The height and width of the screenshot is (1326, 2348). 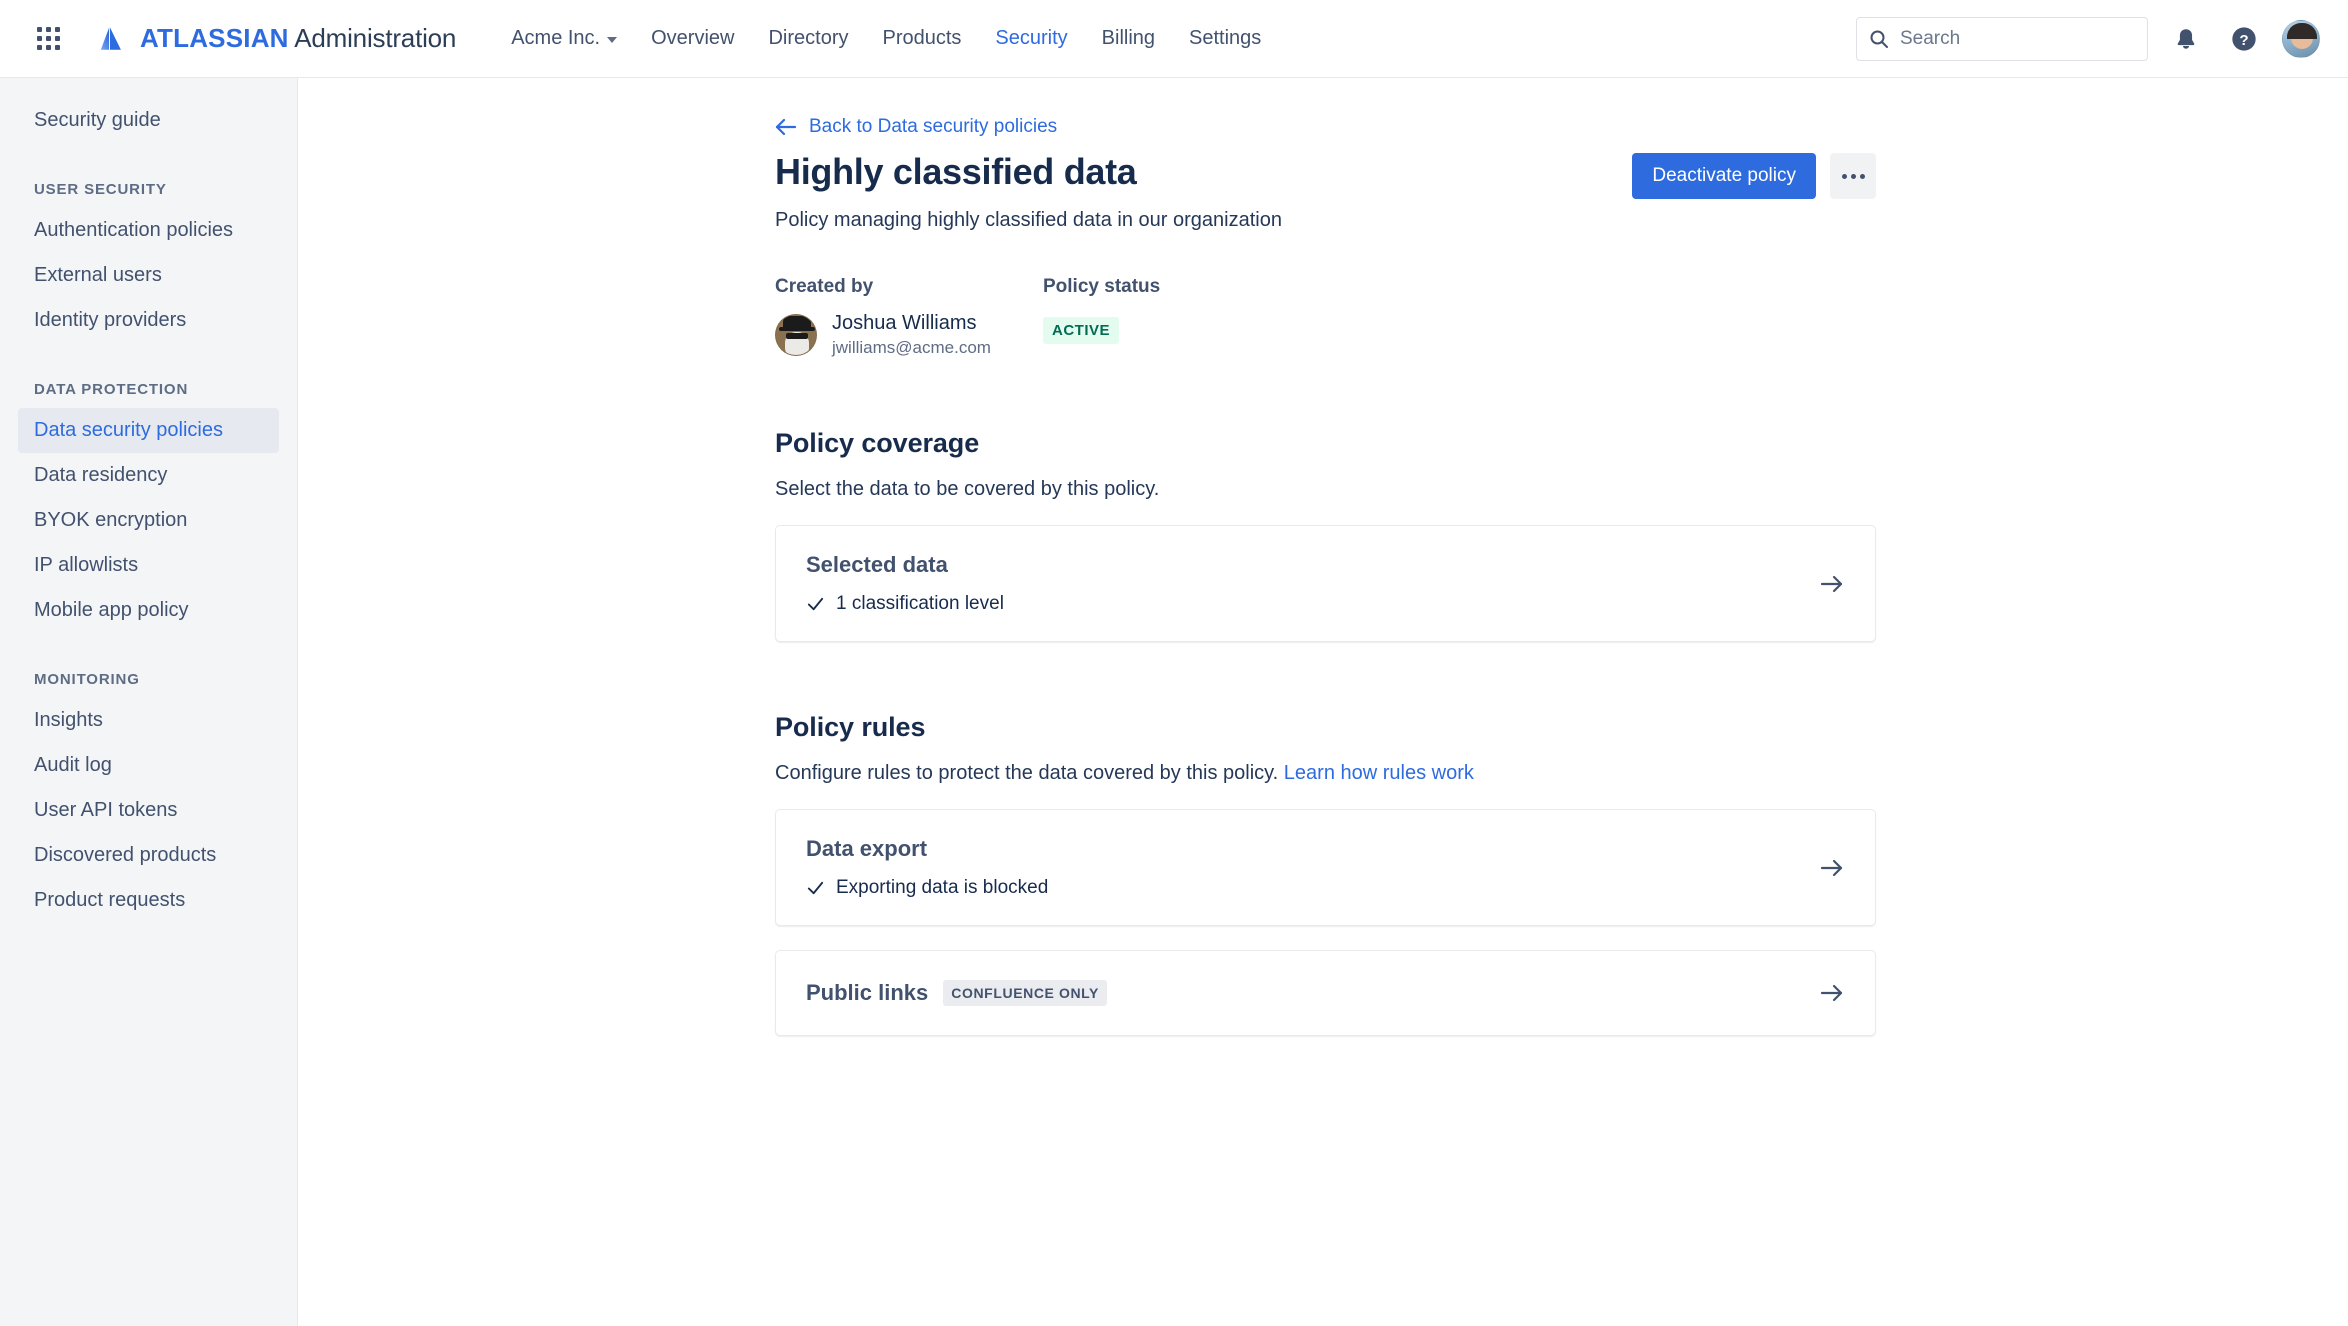 What do you see at coordinates (867, 993) in the screenshot?
I see `public-links-card-title: Public links` at bounding box center [867, 993].